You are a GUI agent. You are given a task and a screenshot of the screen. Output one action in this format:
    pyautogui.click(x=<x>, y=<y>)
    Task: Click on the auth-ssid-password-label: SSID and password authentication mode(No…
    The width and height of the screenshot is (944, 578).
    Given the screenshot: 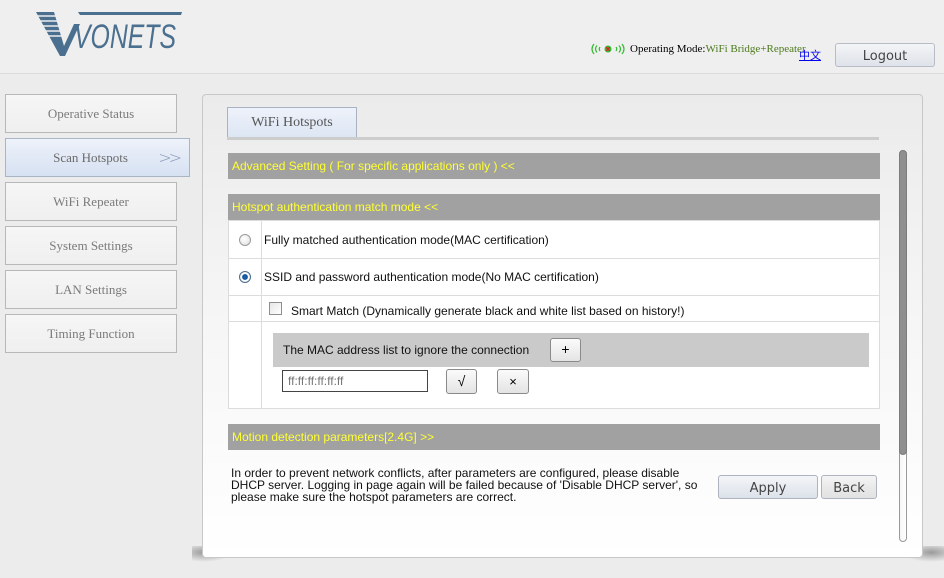 What is the action you would take?
    pyautogui.click(x=431, y=277)
    